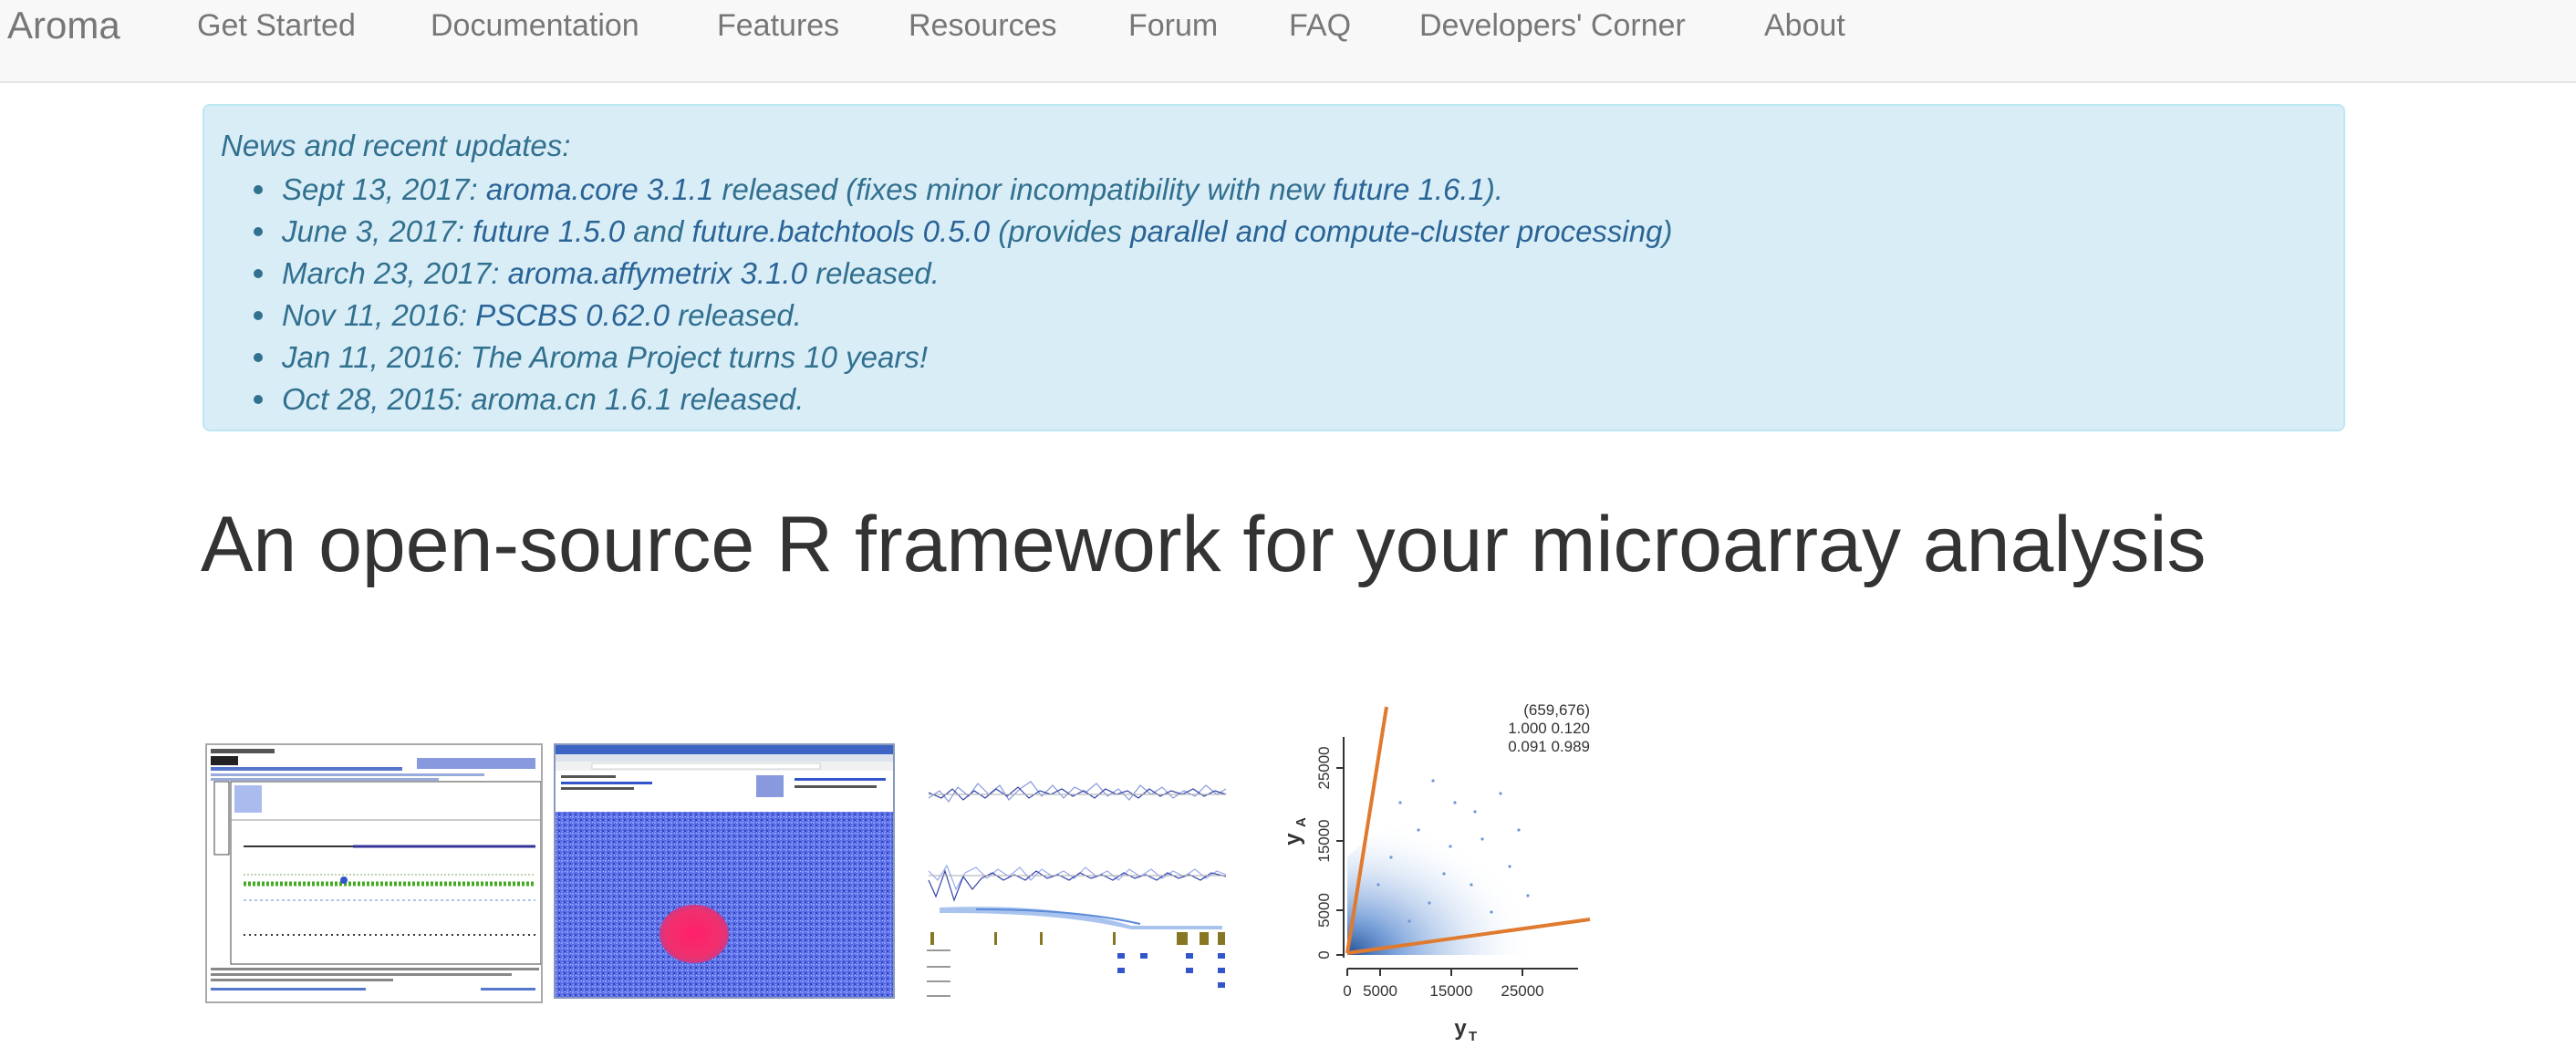 The image size is (2576, 1058). Describe the element at coordinates (1173, 25) in the screenshot. I see `nav-forum: Forum` at that location.